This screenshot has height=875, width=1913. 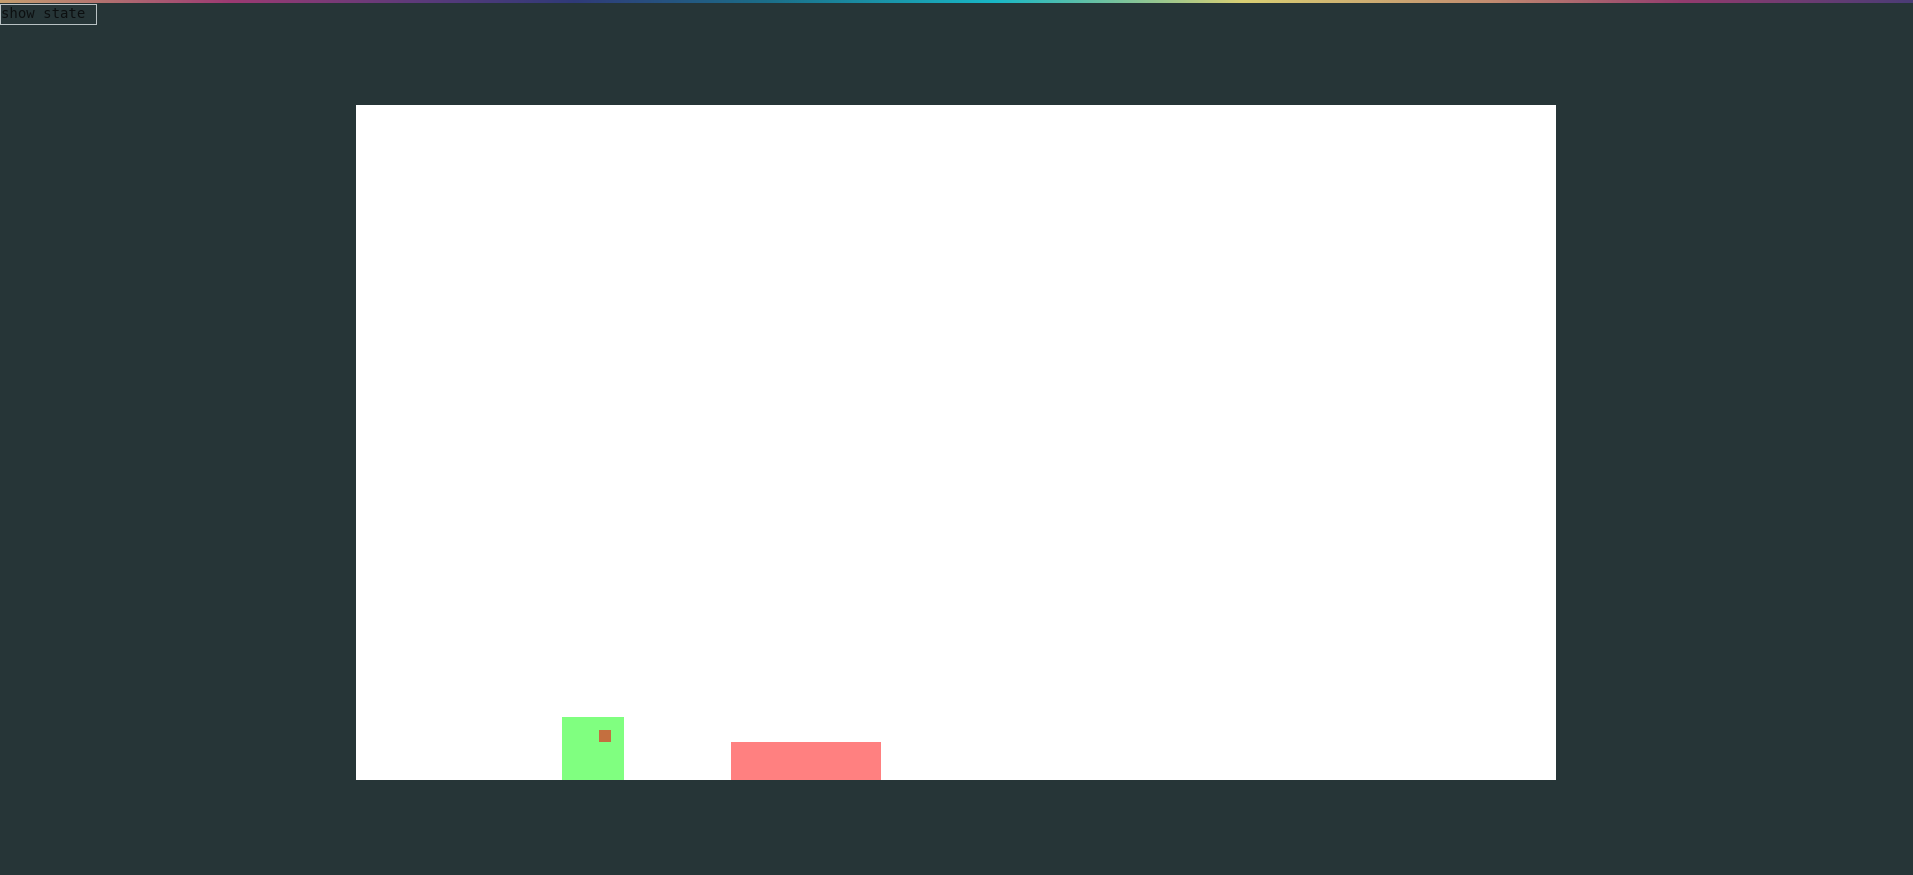 I want to click on top-color-strip, so click(x=956, y=1).